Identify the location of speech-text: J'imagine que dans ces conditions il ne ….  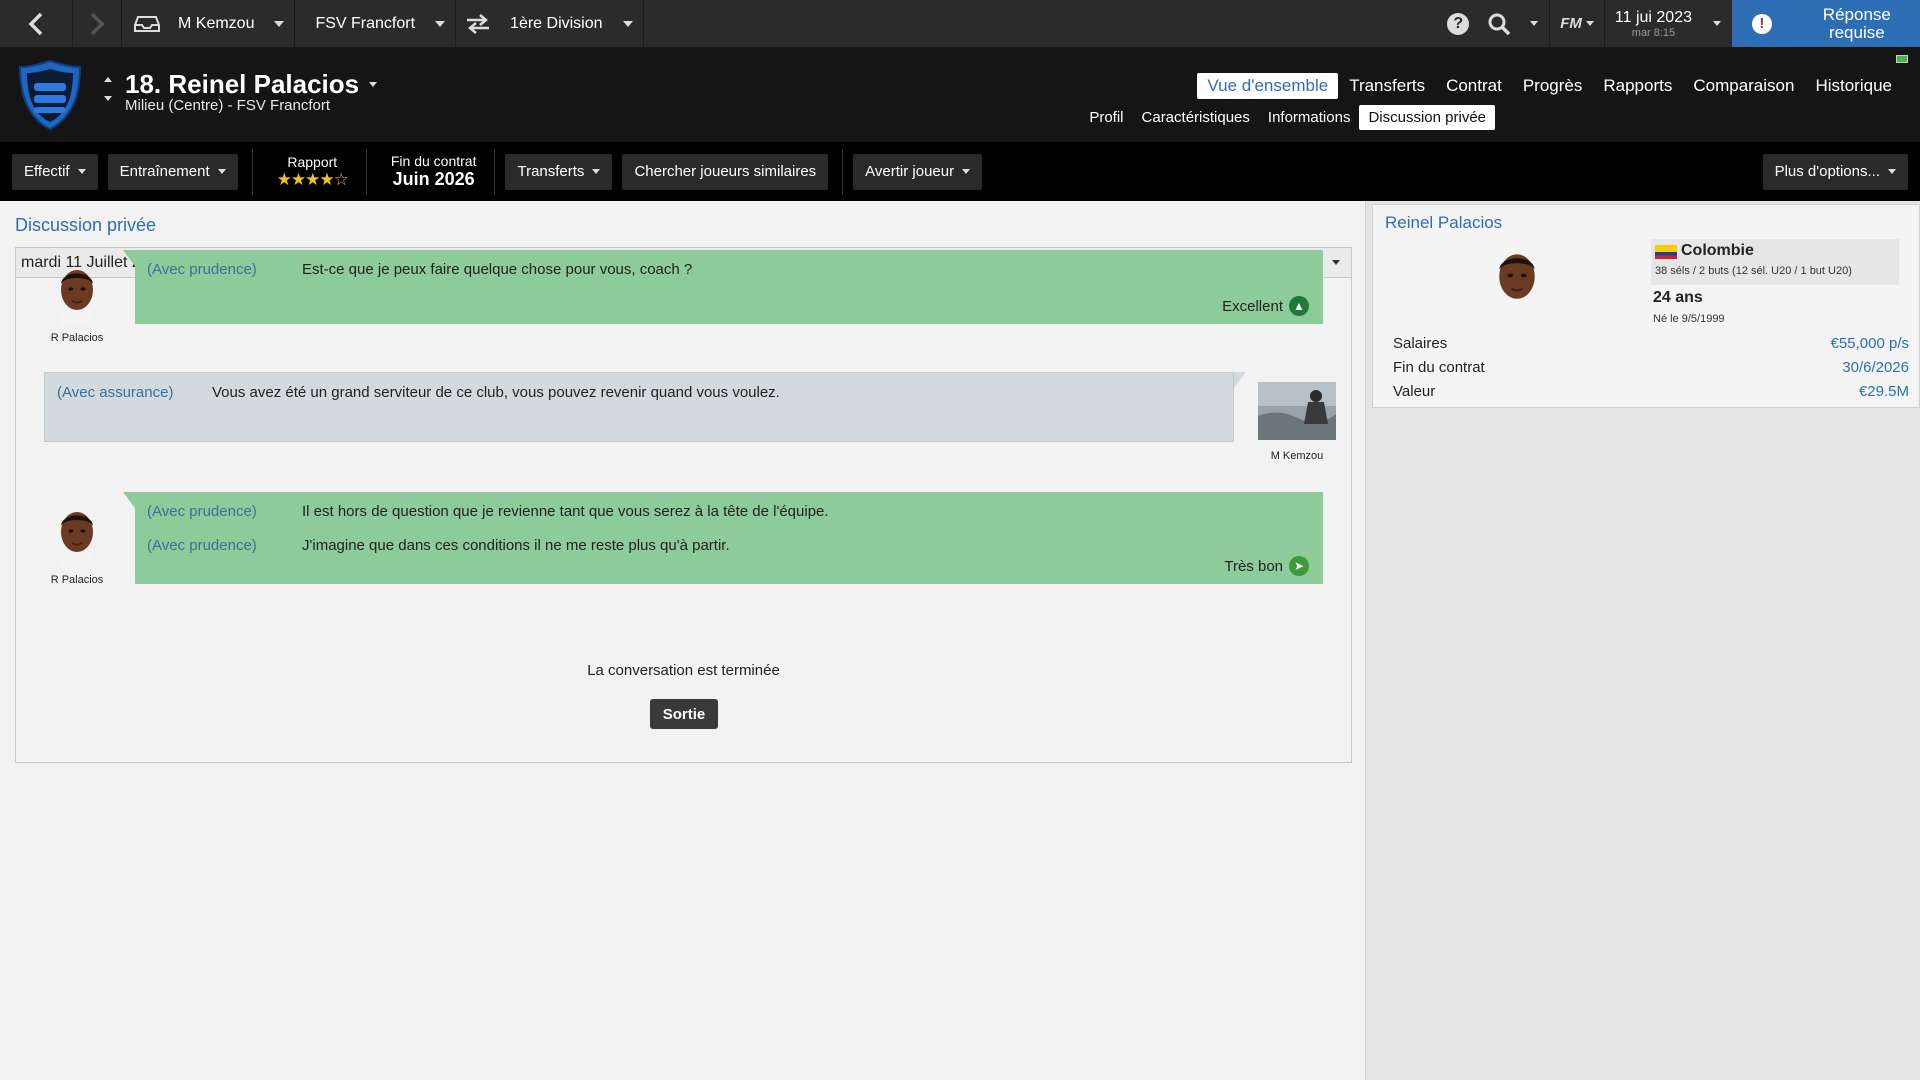
(516, 545).